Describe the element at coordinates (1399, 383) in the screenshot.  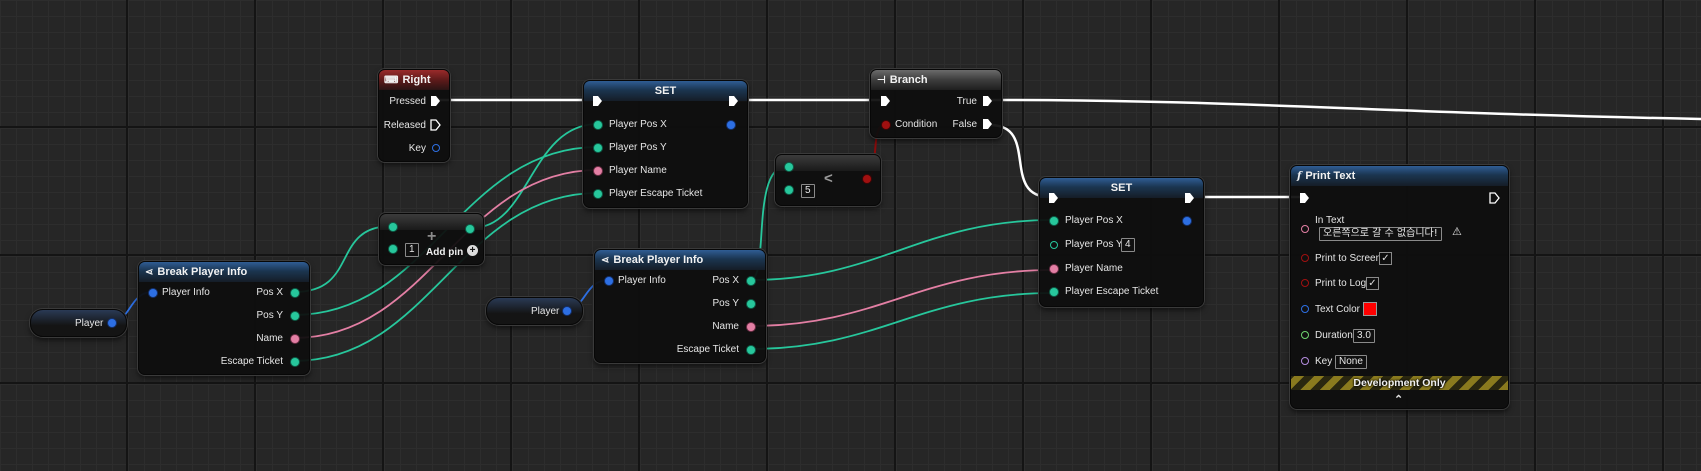
I see `development-only-label: Development Only` at that location.